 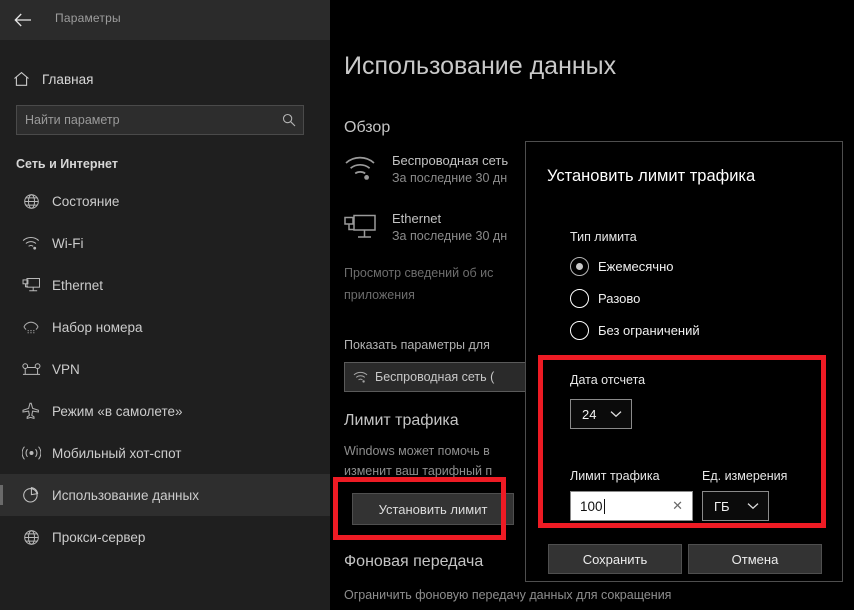 I want to click on radio-monthly: Ежемесячно, so click(x=622, y=266).